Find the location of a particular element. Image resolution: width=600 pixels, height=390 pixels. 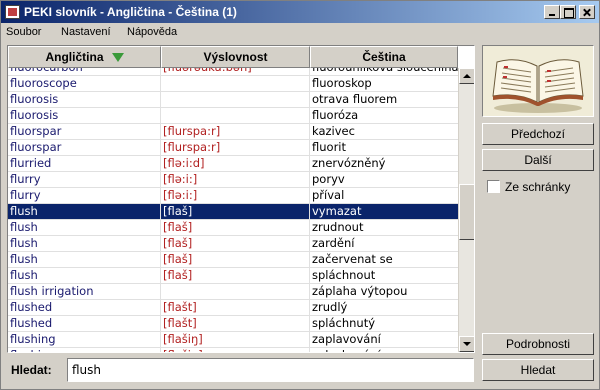

minimize-icon is located at coordinates (552, 12).